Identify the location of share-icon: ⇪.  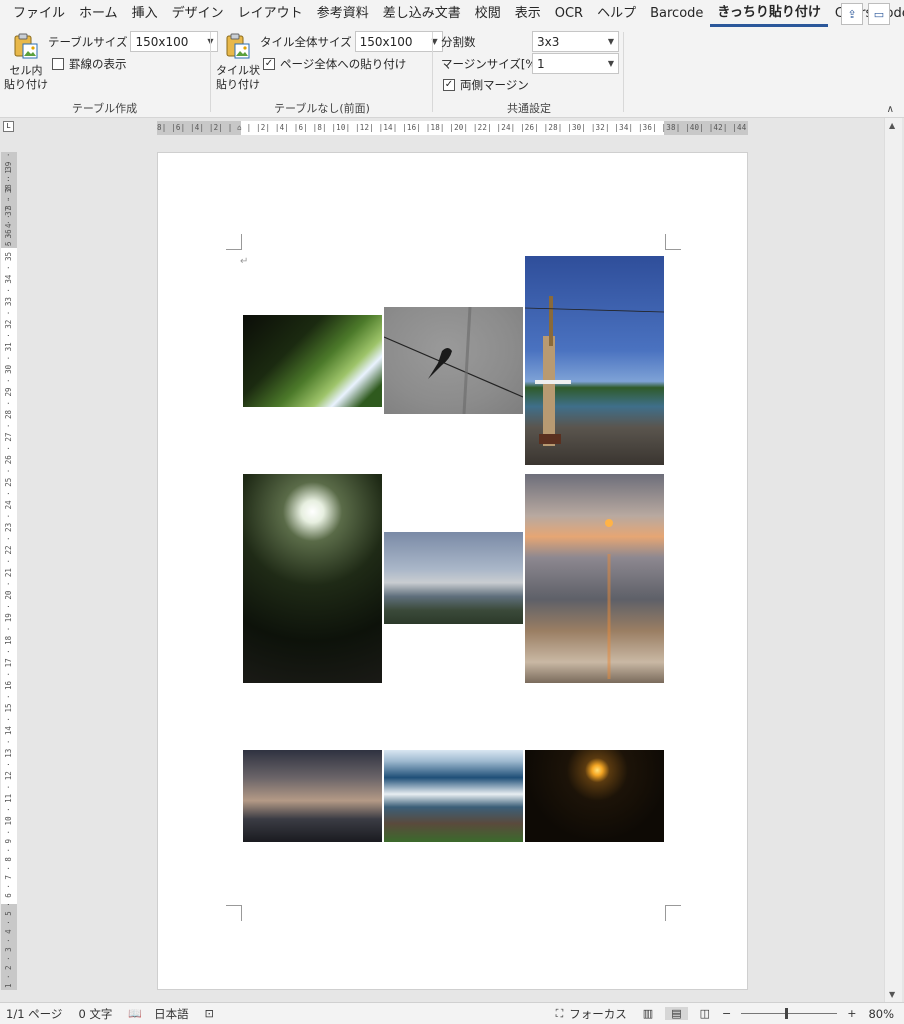
(852, 14).